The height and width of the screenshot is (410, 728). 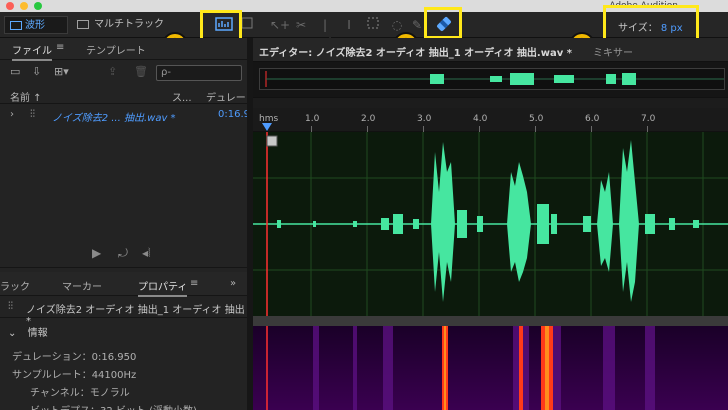 What do you see at coordinates (82, 285) in the screenshot?
I see `tab-markers: マーカー` at bounding box center [82, 285].